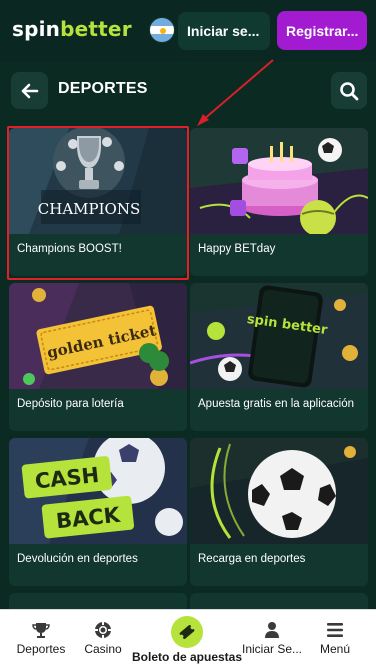  Describe the element at coordinates (41, 630) in the screenshot. I see `trophy-icon` at that location.